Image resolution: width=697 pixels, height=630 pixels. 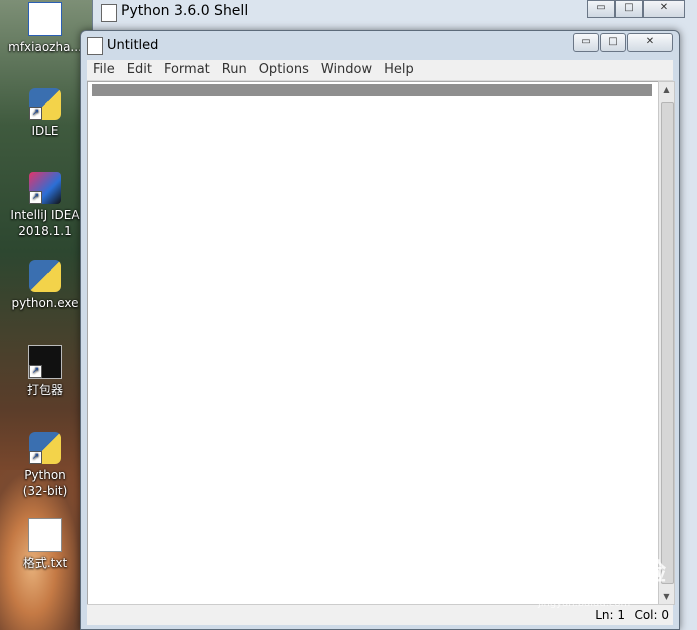 I want to click on python-icon, so click(x=45, y=276).